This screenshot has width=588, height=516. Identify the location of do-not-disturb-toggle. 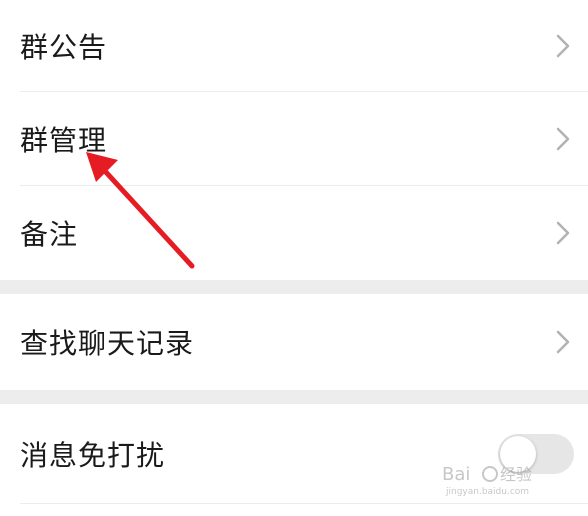
(536, 454).